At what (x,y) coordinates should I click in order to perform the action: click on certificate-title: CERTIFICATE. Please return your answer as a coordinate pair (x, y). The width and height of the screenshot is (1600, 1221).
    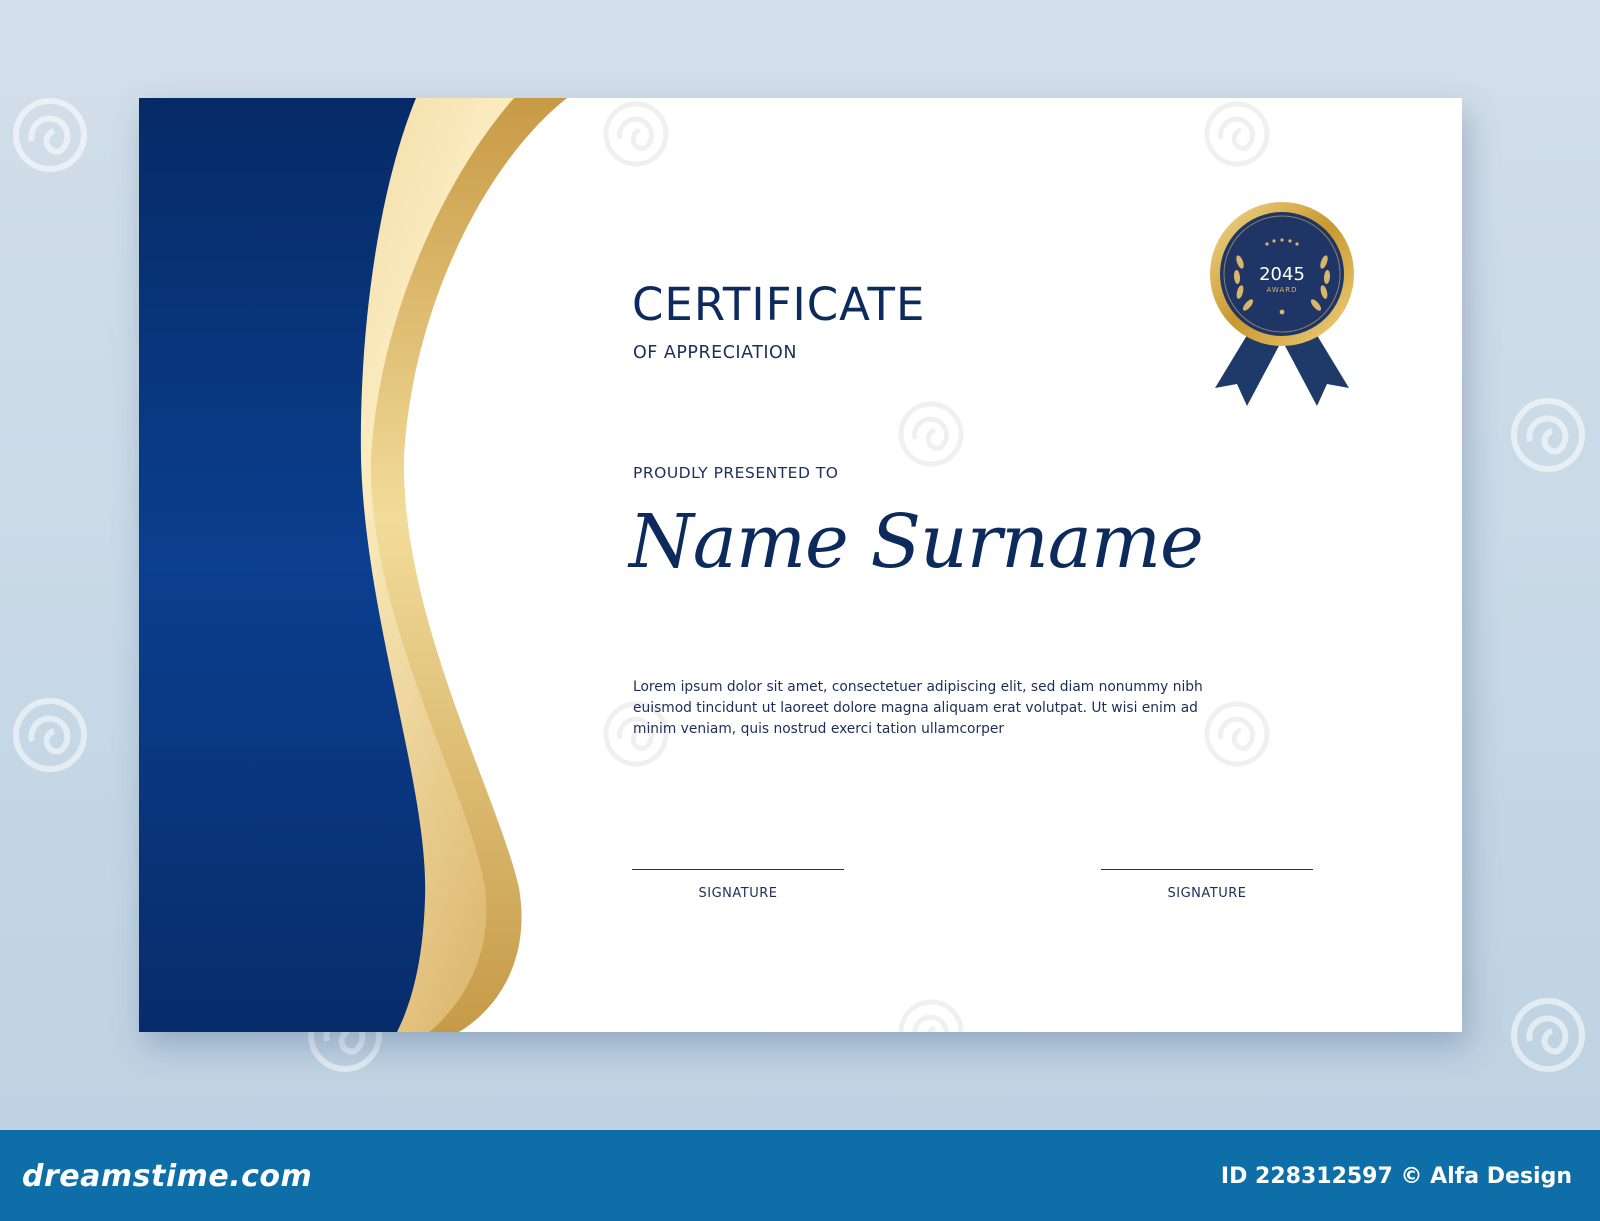
    Looking at the image, I should click on (779, 304).